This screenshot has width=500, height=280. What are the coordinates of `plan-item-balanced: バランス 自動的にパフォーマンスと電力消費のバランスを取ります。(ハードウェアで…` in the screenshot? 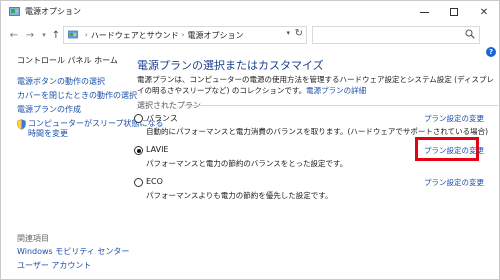 It's located at (316, 126).